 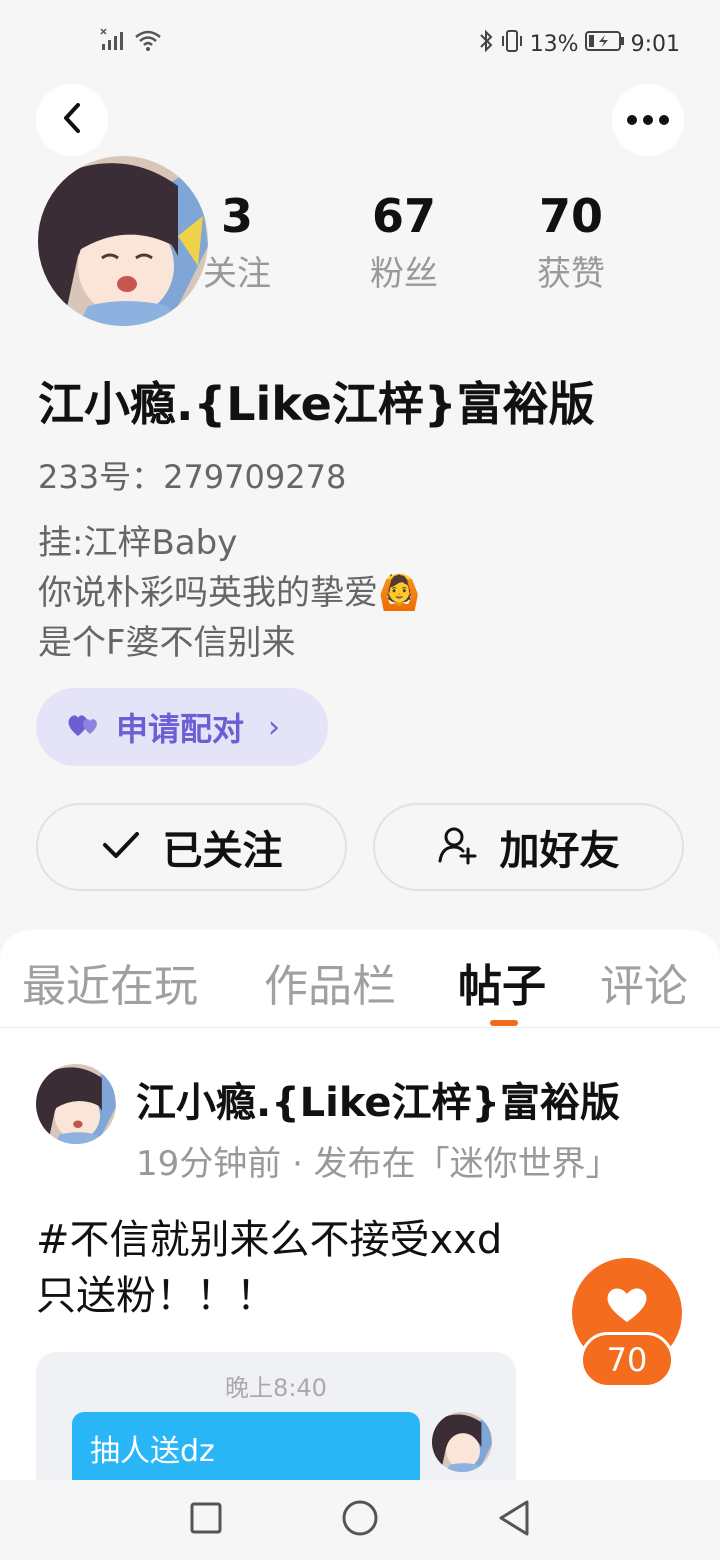 I want to click on stat-following-value: 3, so click(x=236, y=216).